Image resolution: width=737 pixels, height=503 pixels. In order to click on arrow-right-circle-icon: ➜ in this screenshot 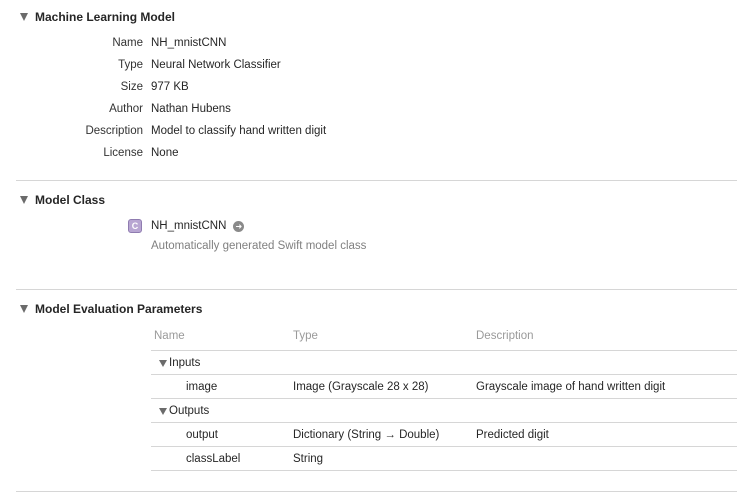, I will do `click(239, 226)`.